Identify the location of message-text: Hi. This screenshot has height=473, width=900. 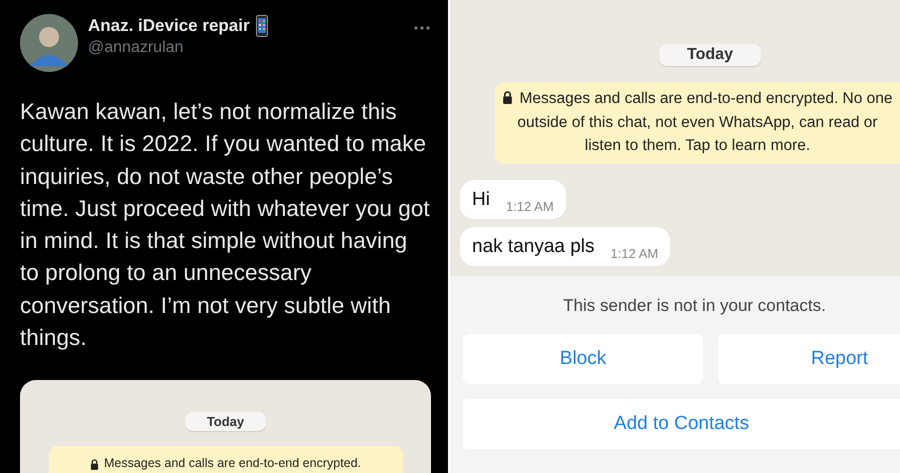
(481, 199).